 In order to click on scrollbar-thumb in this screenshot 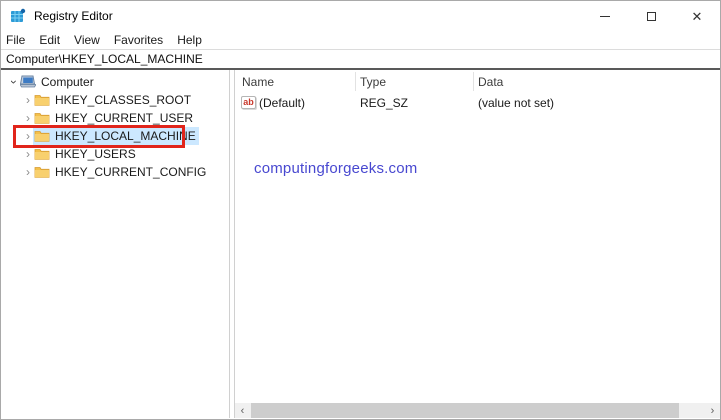, I will do `click(465, 410)`.